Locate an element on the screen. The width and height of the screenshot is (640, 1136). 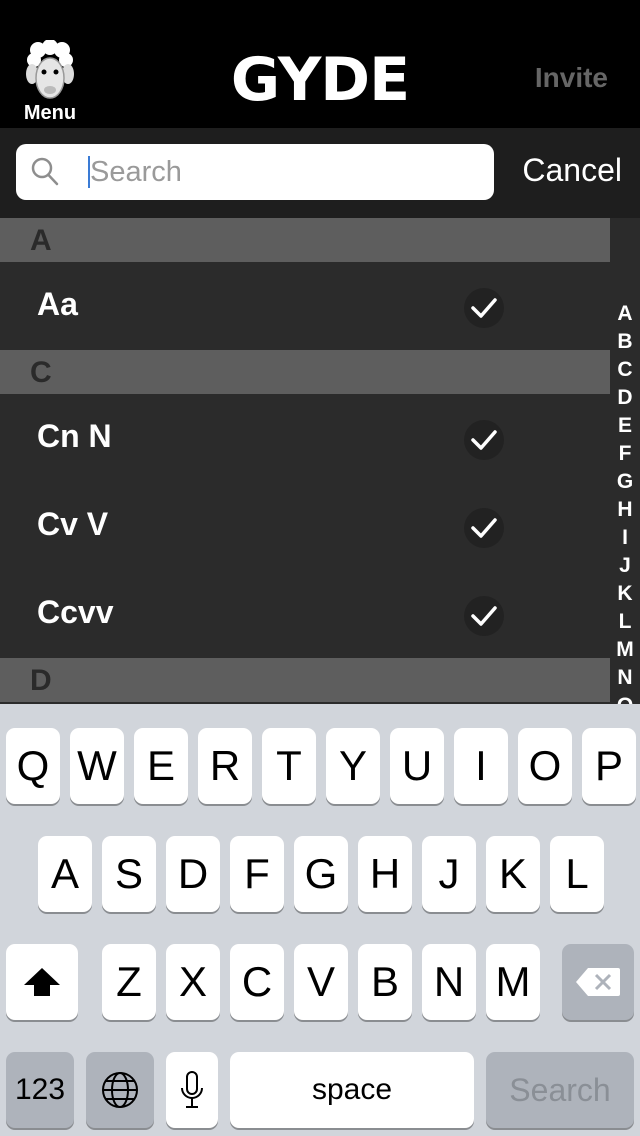
microphone-key is located at coordinates (192, 1090).